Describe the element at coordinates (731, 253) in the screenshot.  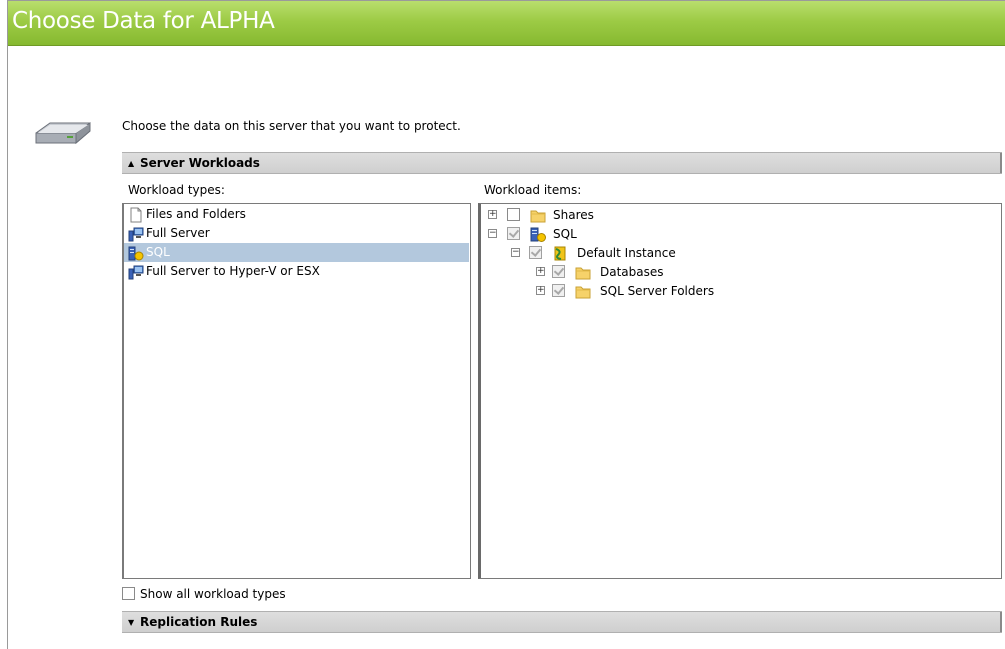
I see `tree-node-default-instance: − Default Instance` at that location.